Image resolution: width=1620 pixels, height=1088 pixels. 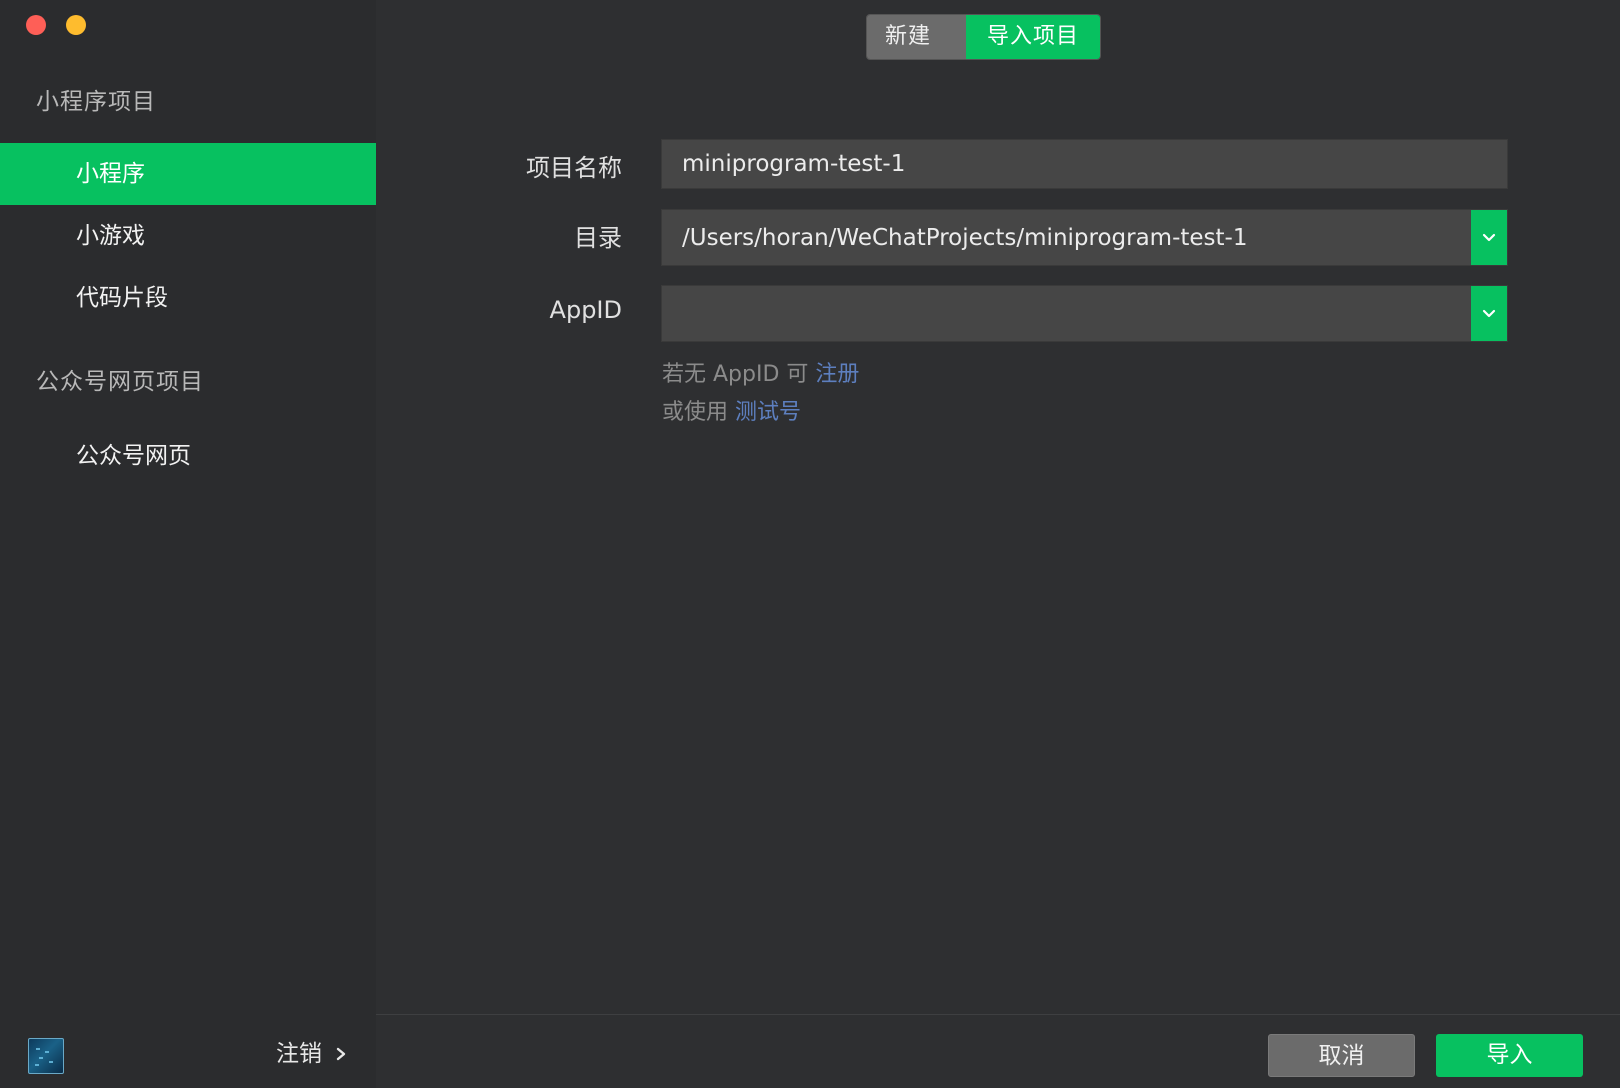 I want to click on sidebar-item-label: 代码片段, so click(x=122, y=298).